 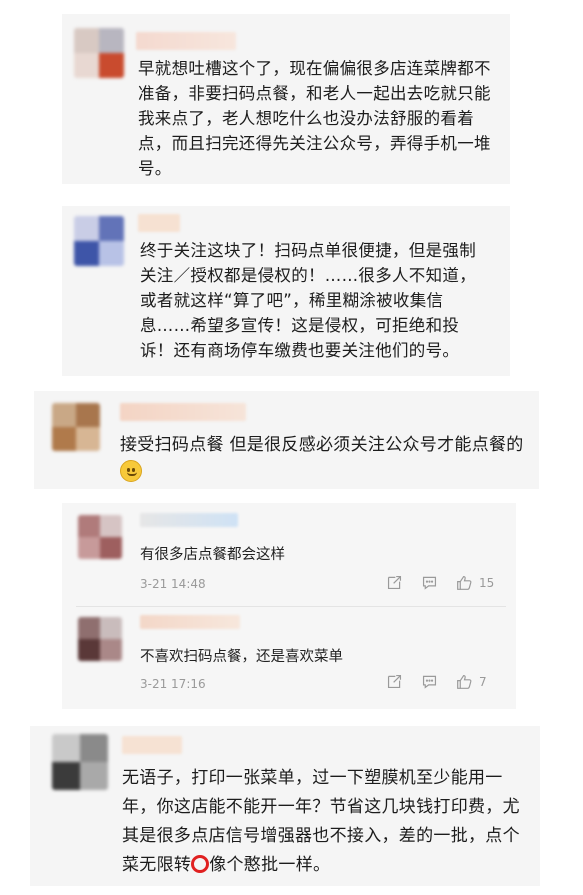 What do you see at coordinates (173, 684) in the screenshot?
I see `timestamp: 3-21 17:16` at bounding box center [173, 684].